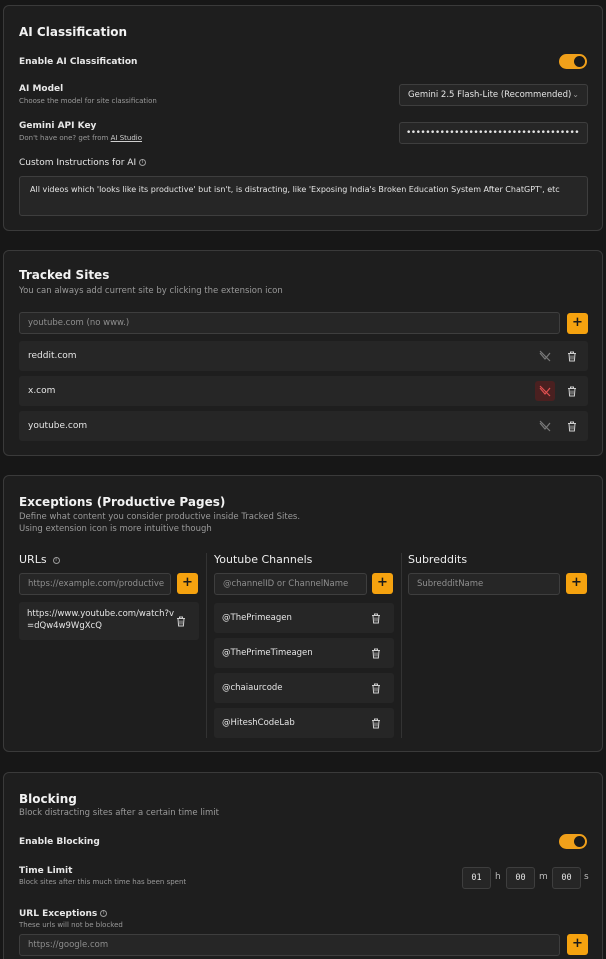  Describe the element at coordinates (58, 426) in the screenshot. I see `tracked-site-name: youtube.com` at that location.